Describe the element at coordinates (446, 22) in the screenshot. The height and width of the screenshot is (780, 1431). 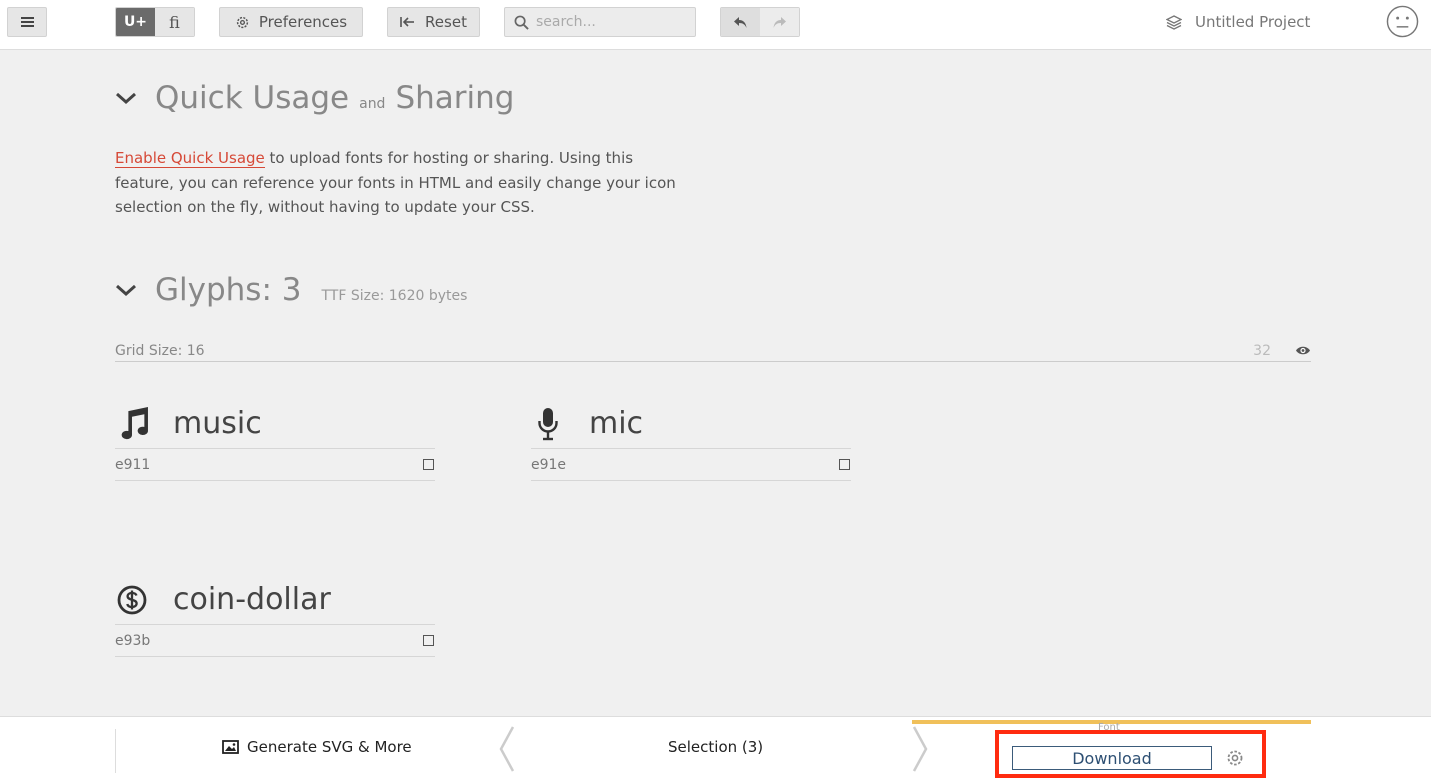
I see `reset-label: Reset` at that location.